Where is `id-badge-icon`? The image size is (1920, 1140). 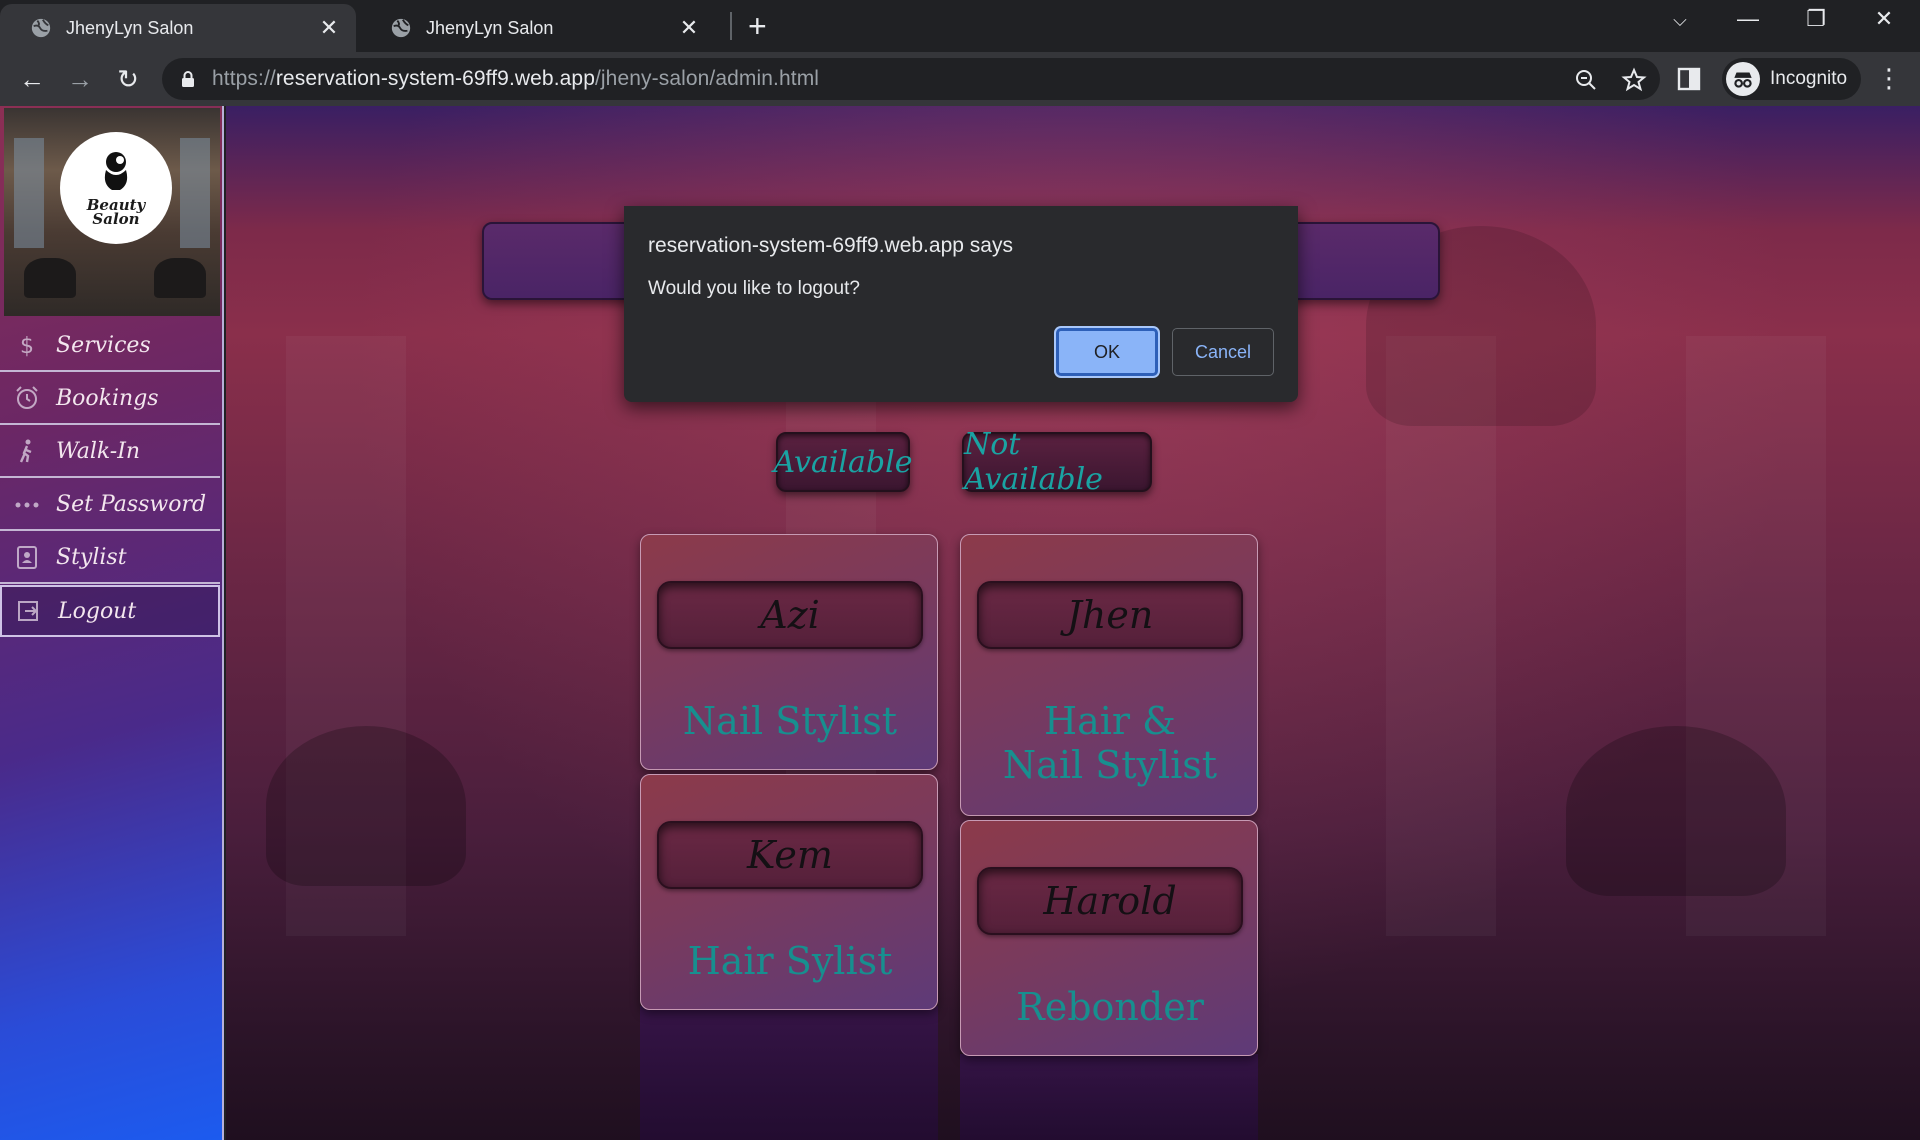 id-badge-icon is located at coordinates (27, 557).